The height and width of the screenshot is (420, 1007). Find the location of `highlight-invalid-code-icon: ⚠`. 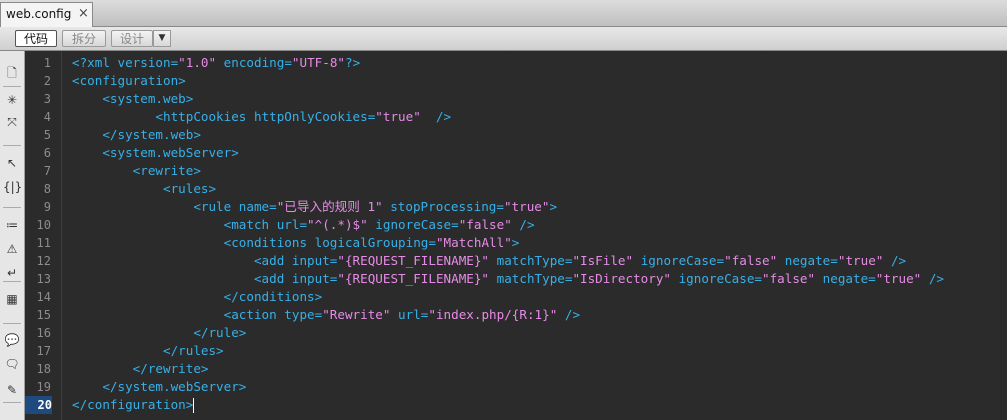

highlight-invalid-code-icon: ⚠ is located at coordinates (12, 249).